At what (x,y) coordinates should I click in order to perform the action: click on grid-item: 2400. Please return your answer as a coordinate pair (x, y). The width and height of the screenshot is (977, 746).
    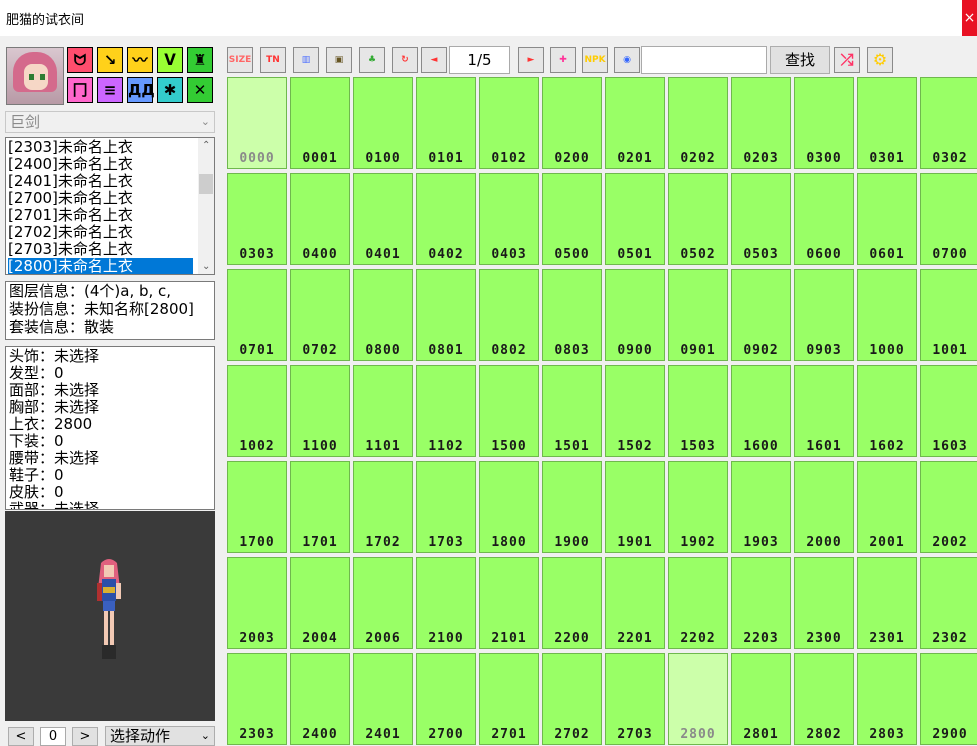
    Looking at the image, I should click on (320, 699).